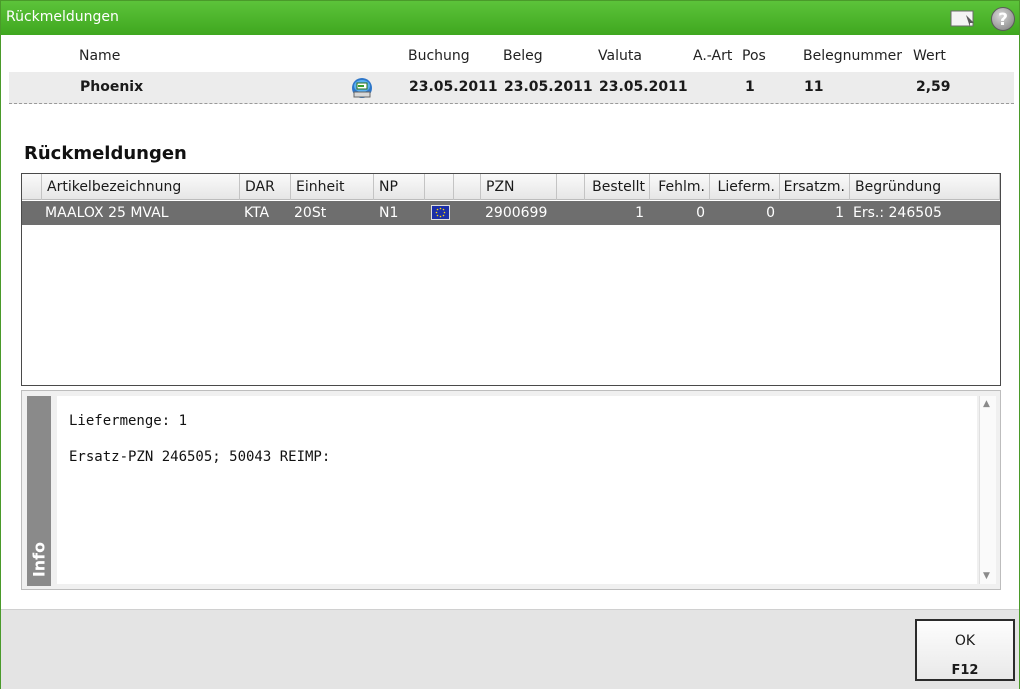  Describe the element at coordinates (929, 56) in the screenshot. I see `label-wert: Wert` at that location.